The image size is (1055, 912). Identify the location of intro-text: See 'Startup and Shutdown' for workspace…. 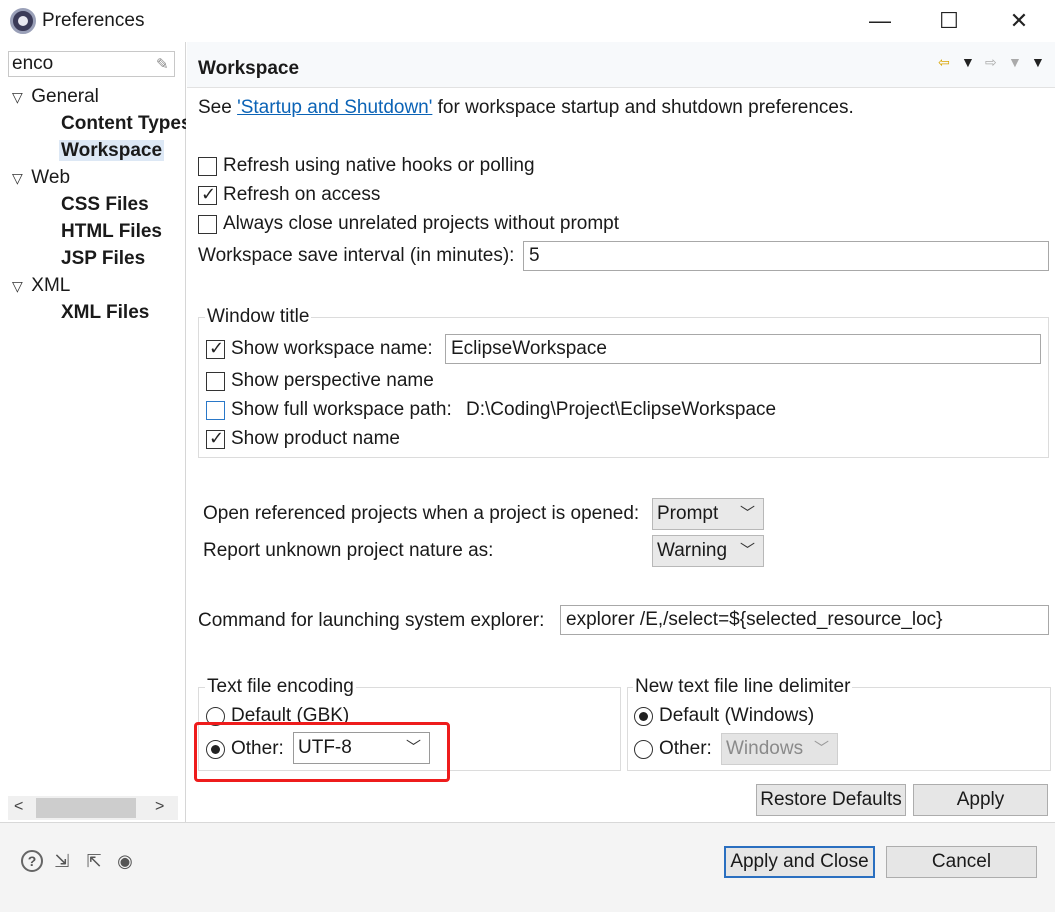
(526, 107).